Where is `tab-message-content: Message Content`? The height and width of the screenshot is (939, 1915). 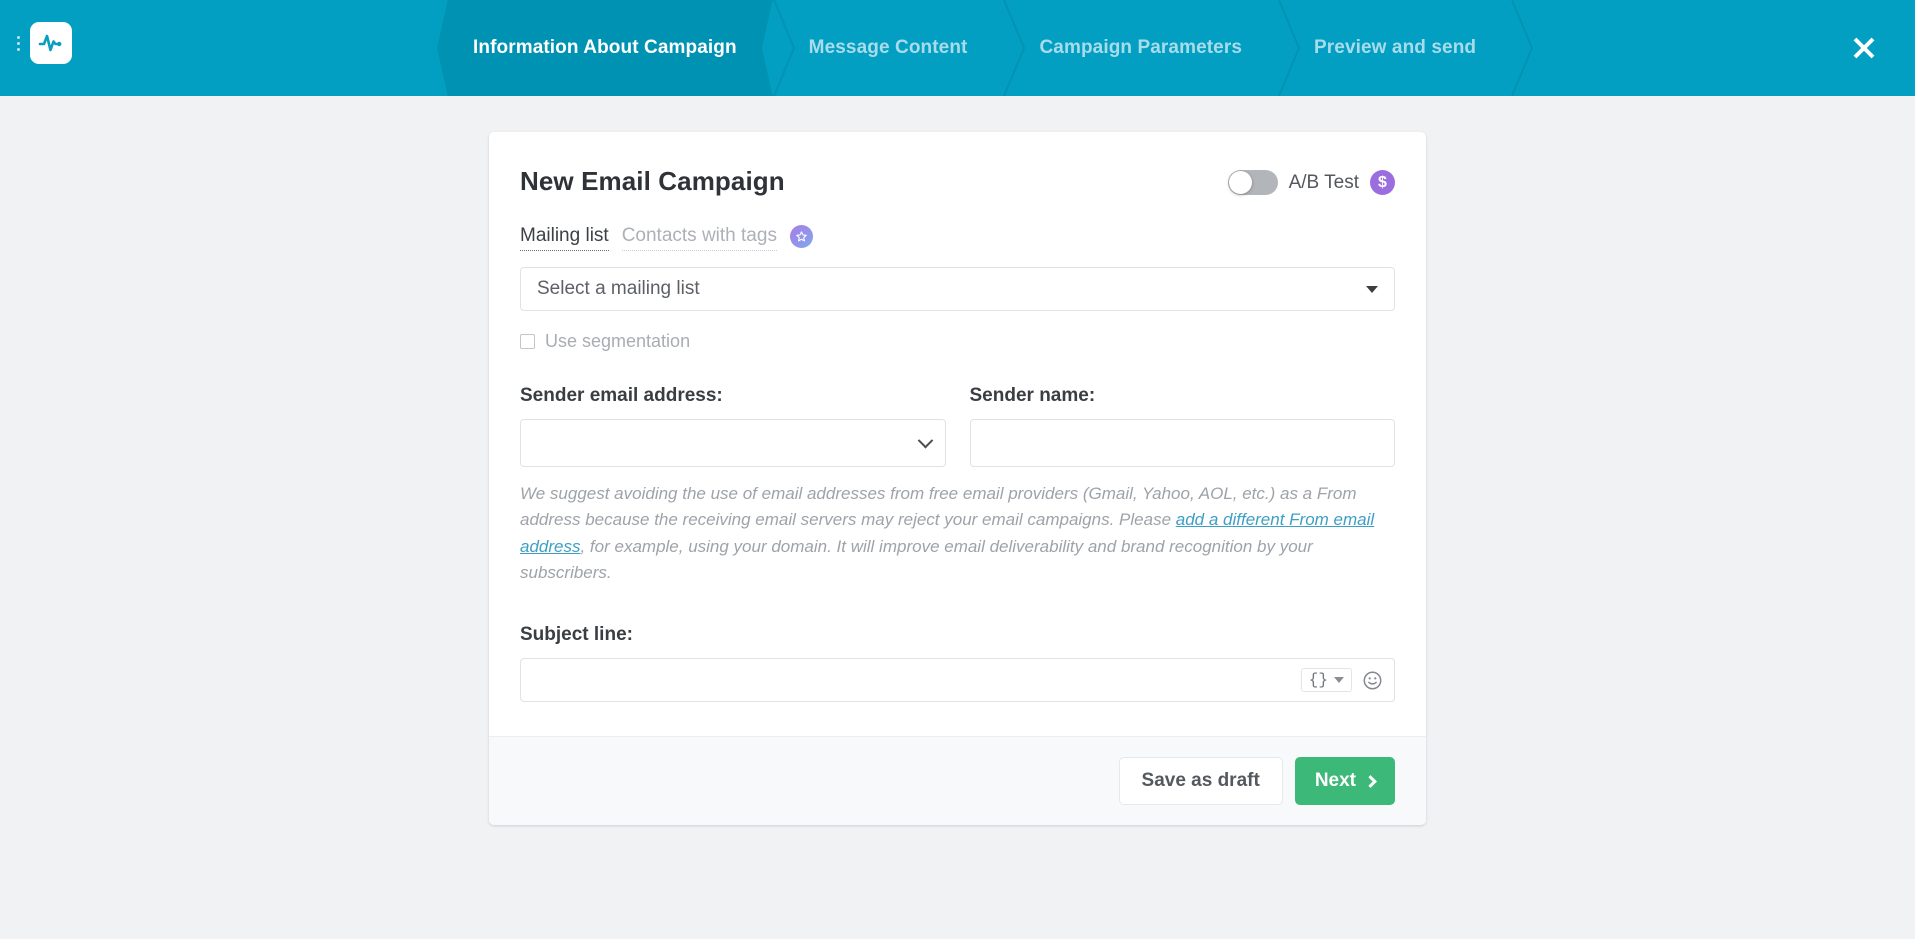
tab-message-content: Message Content is located at coordinates (888, 48).